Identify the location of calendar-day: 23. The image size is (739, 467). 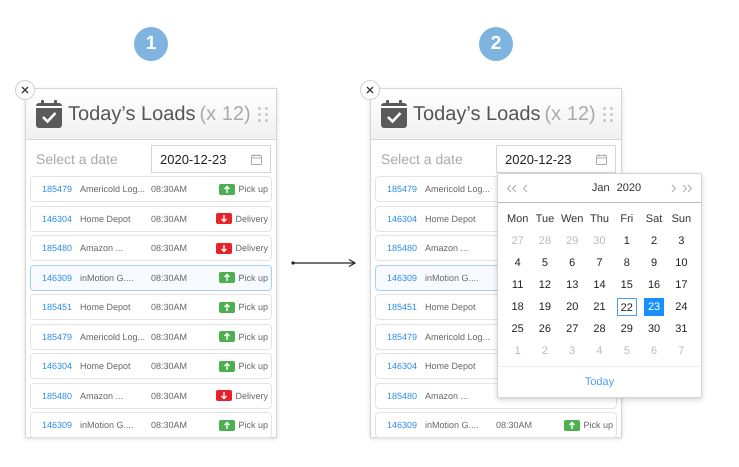
(654, 307).